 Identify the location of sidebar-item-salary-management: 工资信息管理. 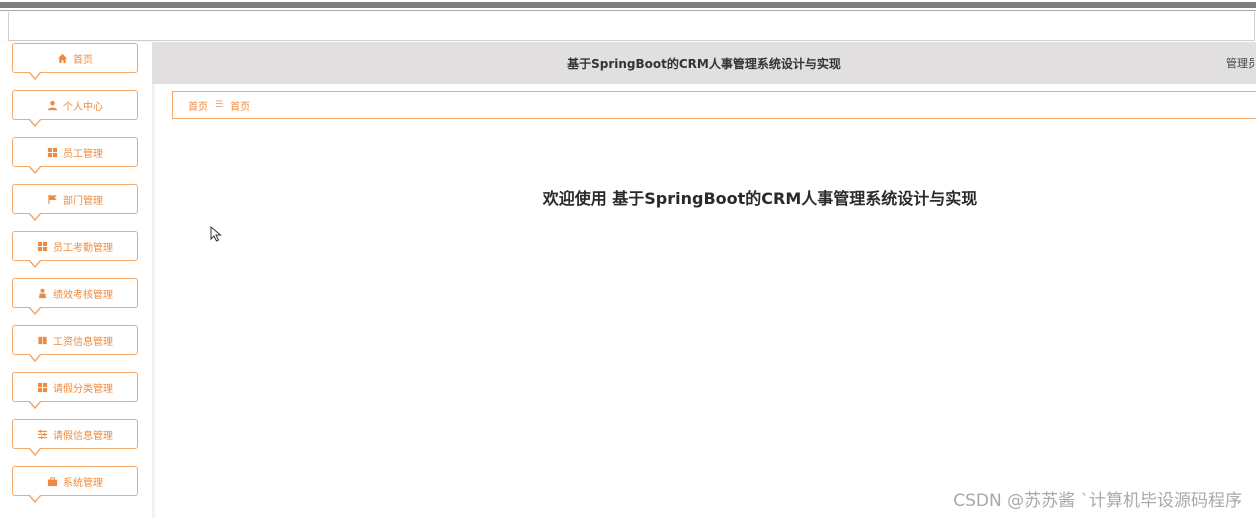
(75, 343).